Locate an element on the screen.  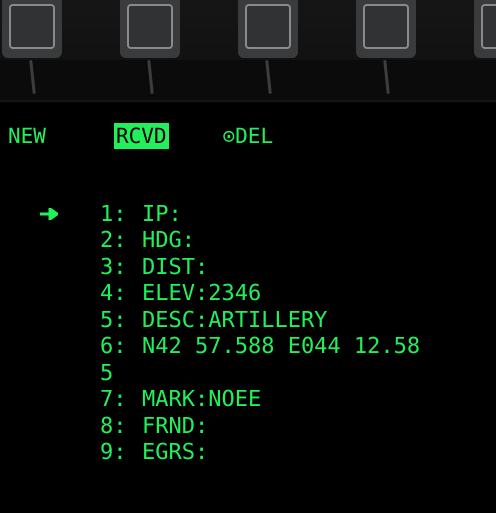
field-text: FRND: is located at coordinates (175, 426).